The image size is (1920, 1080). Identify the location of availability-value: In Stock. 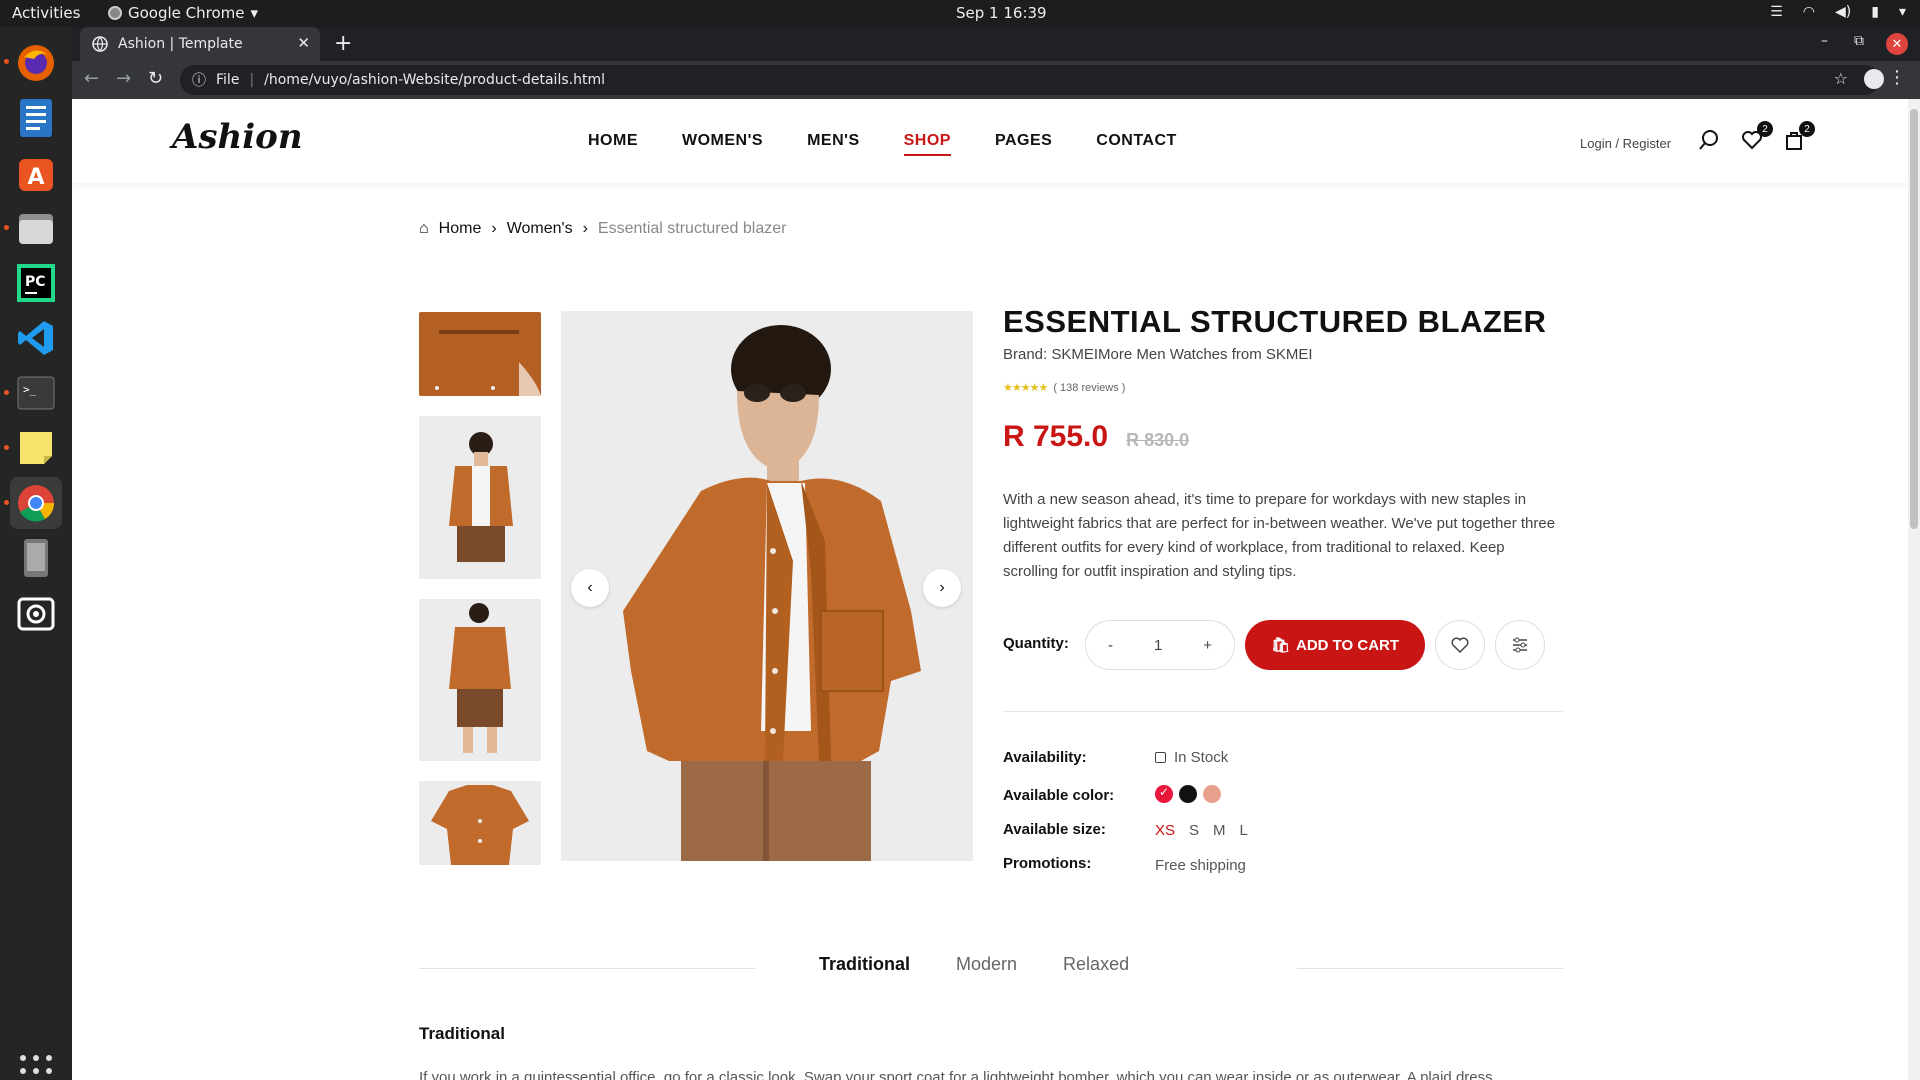
(1191, 757).